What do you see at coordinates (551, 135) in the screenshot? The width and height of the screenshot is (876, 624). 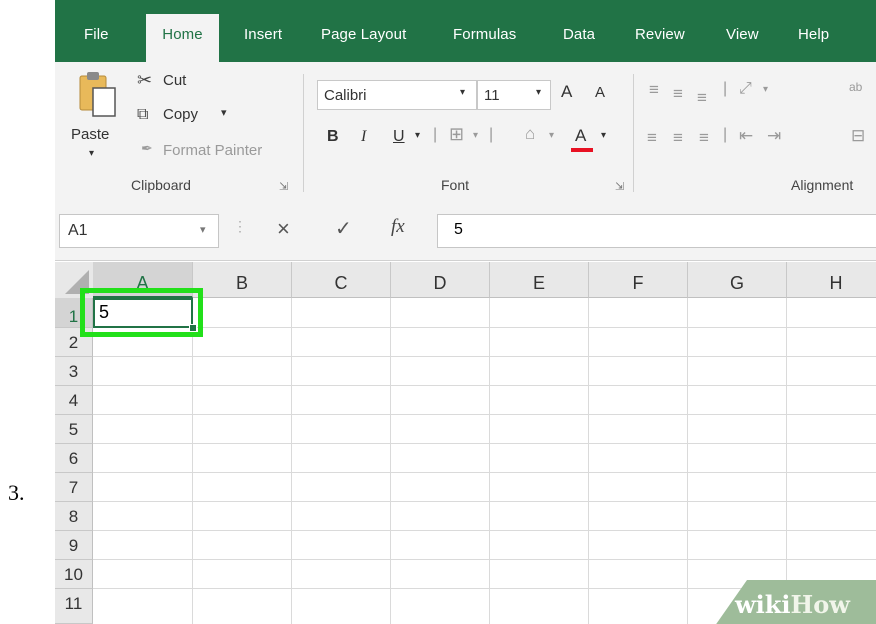 I see `fill-color-dropdown-icon: ▾` at bounding box center [551, 135].